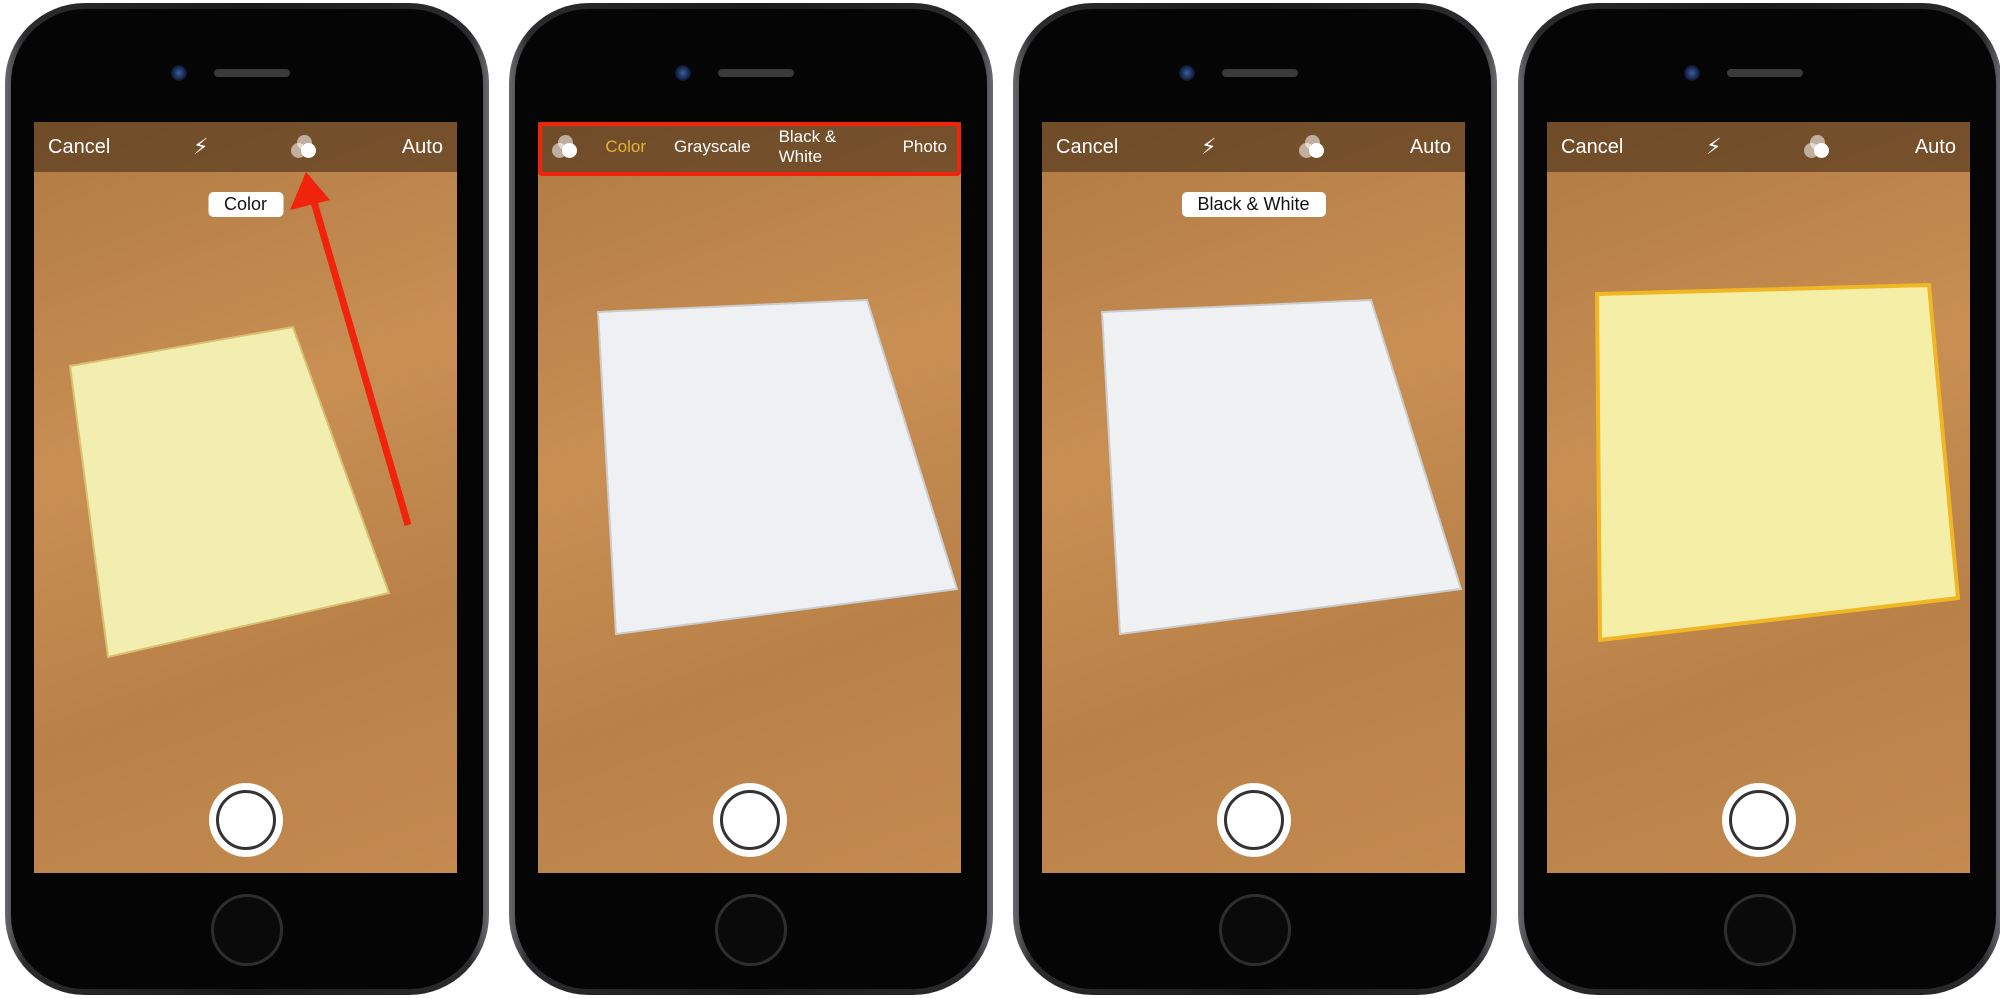 The width and height of the screenshot is (2000, 999). What do you see at coordinates (1253, 204) in the screenshot?
I see `mode-pill: Black & White` at bounding box center [1253, 204].